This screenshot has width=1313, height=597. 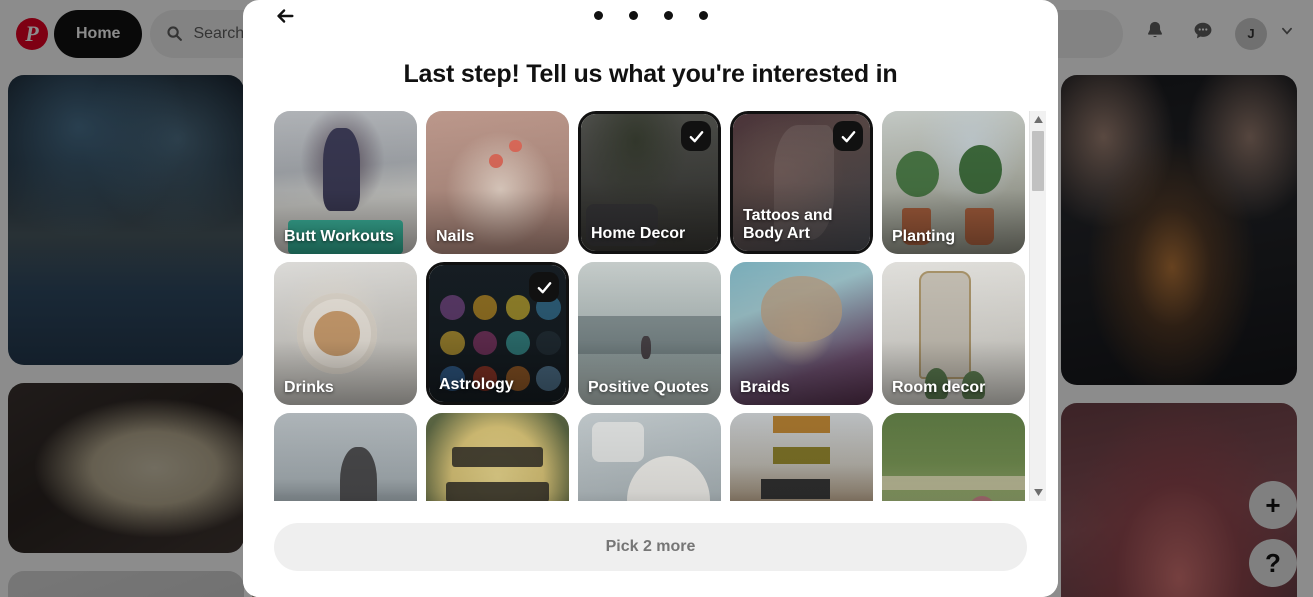 I want to click on interest-card-label: Braids, so click(x=765, y=388).